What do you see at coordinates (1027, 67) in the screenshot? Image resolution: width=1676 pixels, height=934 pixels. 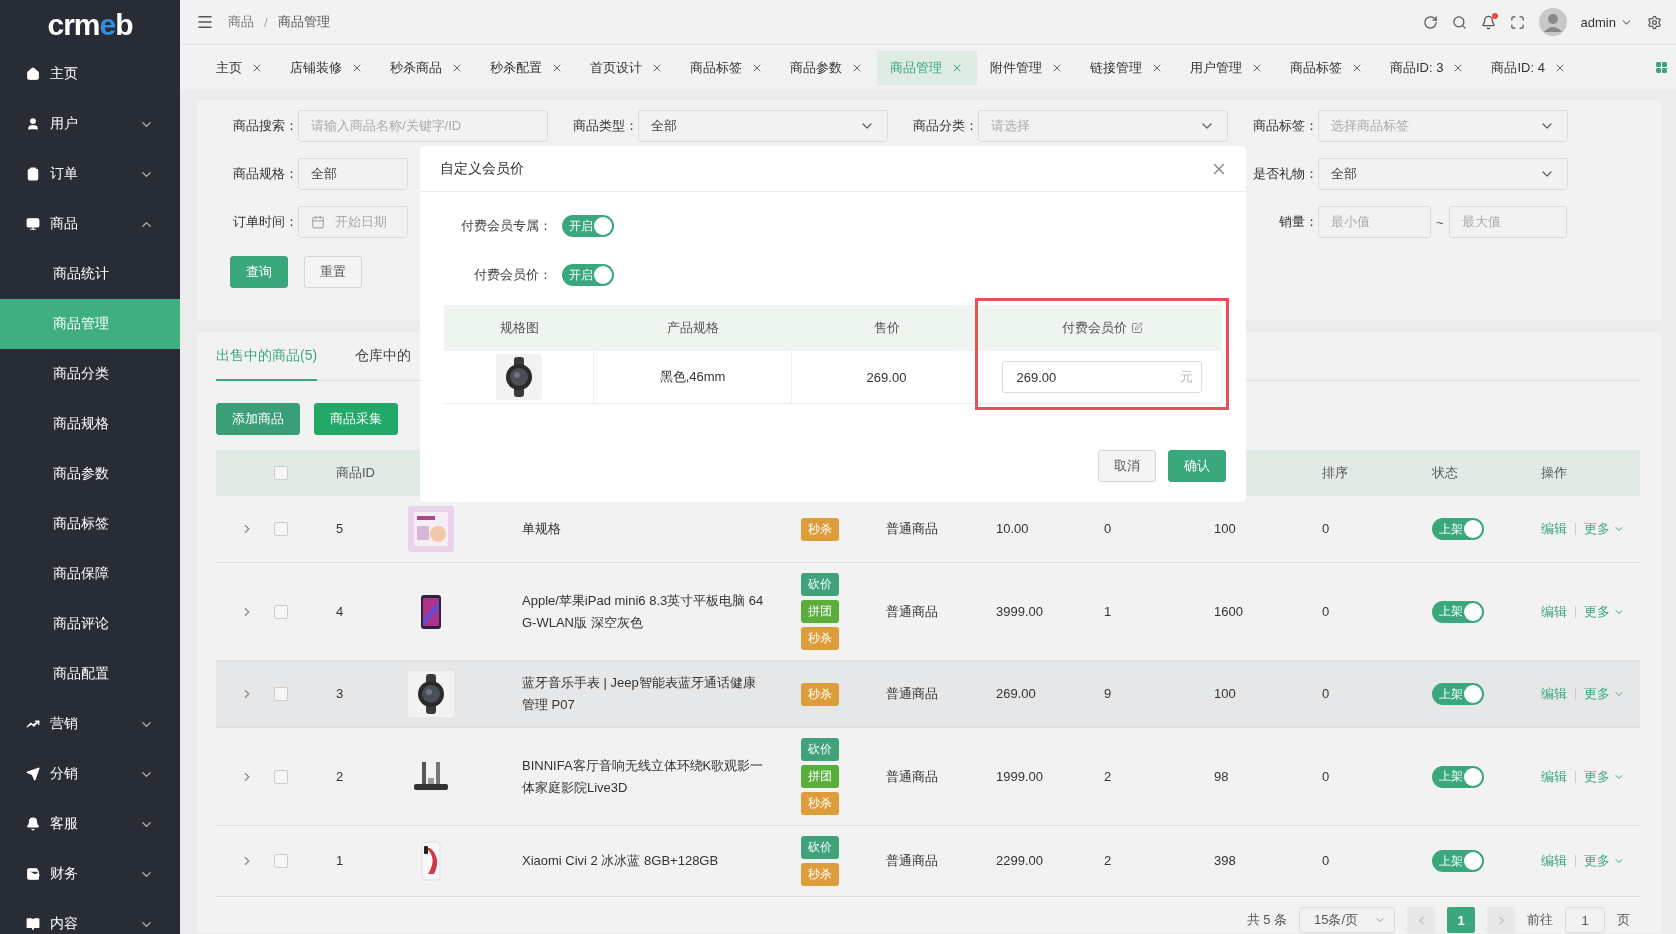 I see `page-tab: 附件管理` at bounding box center [1027, 67].